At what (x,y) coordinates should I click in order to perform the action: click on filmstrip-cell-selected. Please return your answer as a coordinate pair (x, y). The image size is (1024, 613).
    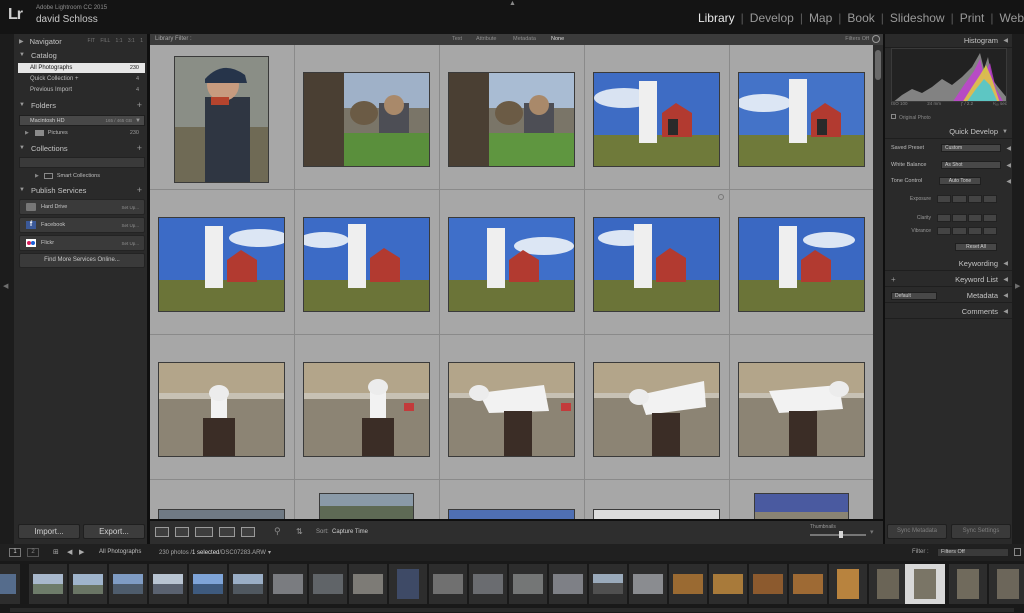
    Looking at the image, I should click on (925, 584).